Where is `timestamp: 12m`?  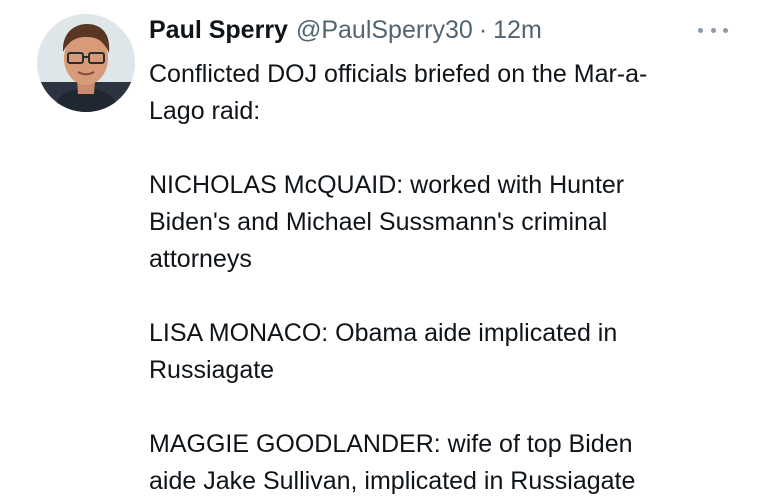
timestamp: 12m is located at coordinates (517, 30).